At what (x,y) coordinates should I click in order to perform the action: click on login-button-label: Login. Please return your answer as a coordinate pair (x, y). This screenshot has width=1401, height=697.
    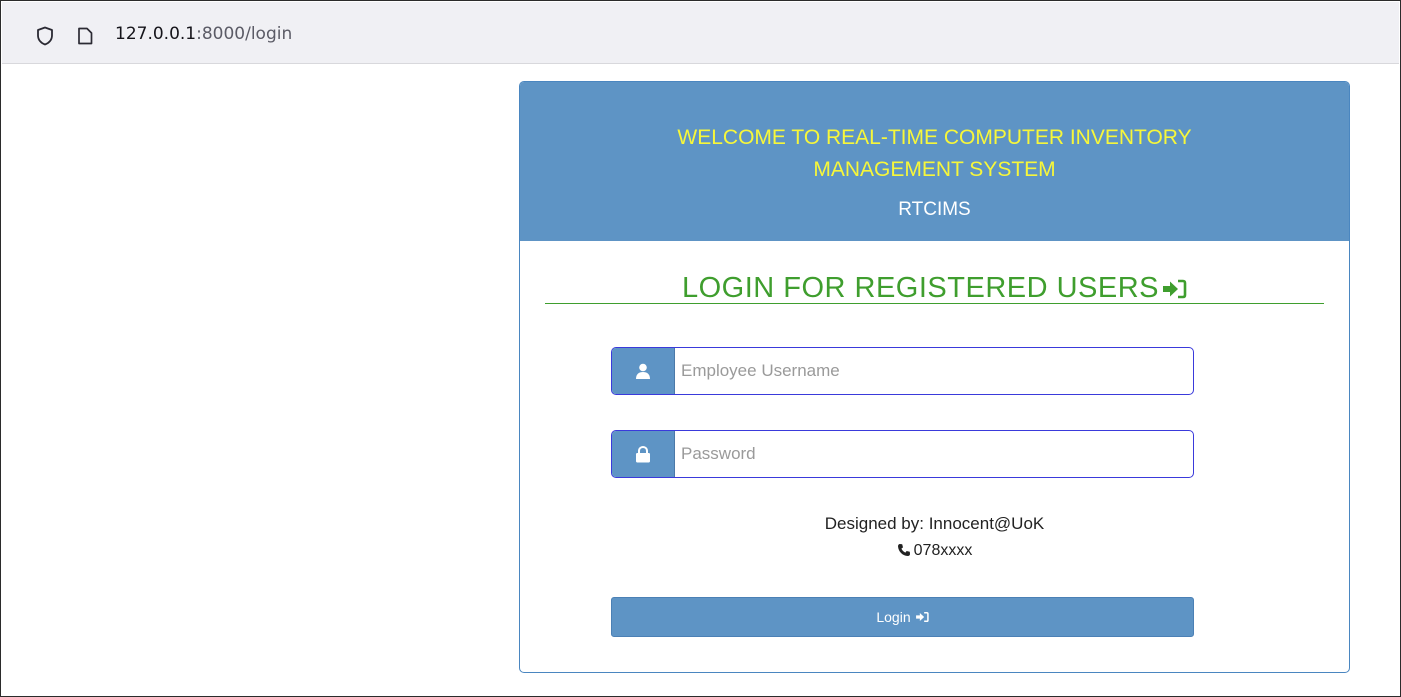
    Looking at the image, I should click on (893, 617).